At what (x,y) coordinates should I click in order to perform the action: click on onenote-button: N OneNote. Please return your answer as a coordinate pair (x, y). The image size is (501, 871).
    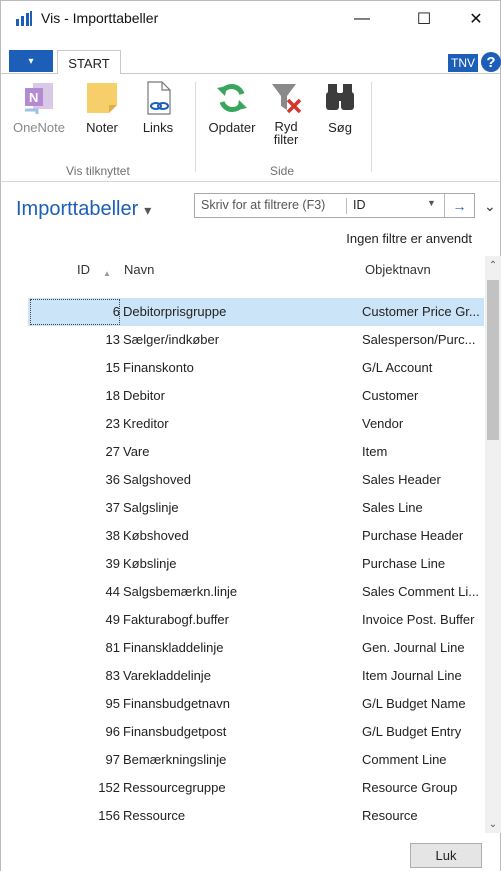
    Looking at the image, I should click on (39, 107).